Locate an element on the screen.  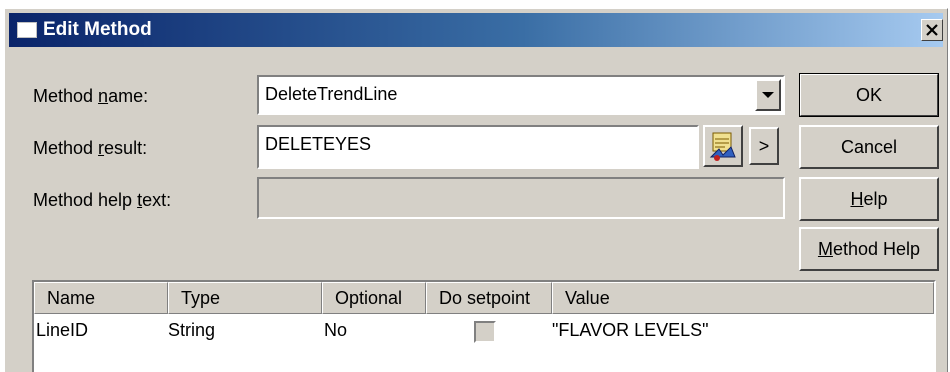
dialog-title: Edit Method is located at coordinates (97, 29).